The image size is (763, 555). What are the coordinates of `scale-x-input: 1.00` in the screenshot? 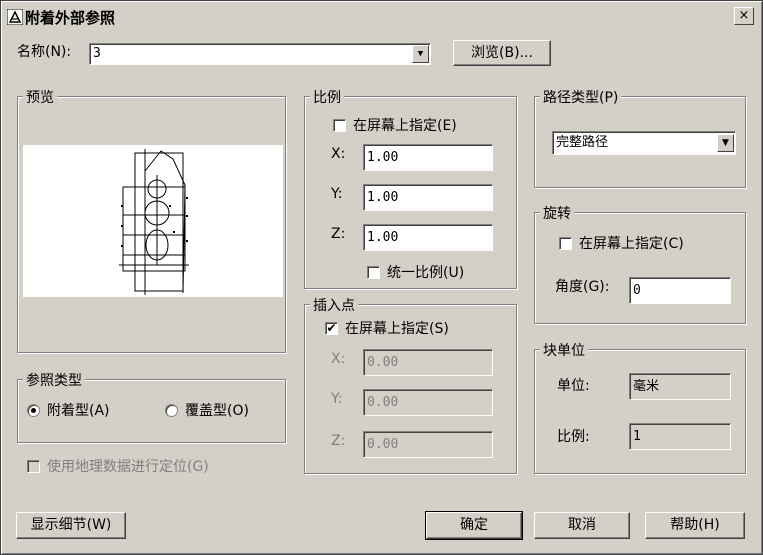 It's located at (428, 157).